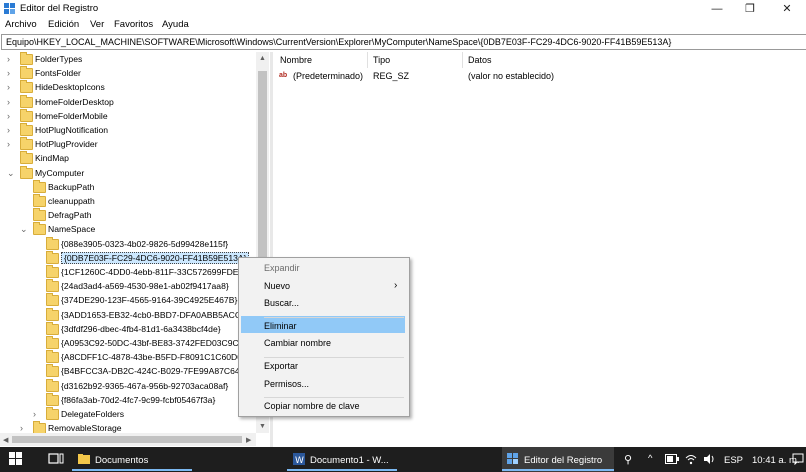 The height and width of the screenshot is (472, 806). I want to click on minimize-button: —, so click(717, 9).